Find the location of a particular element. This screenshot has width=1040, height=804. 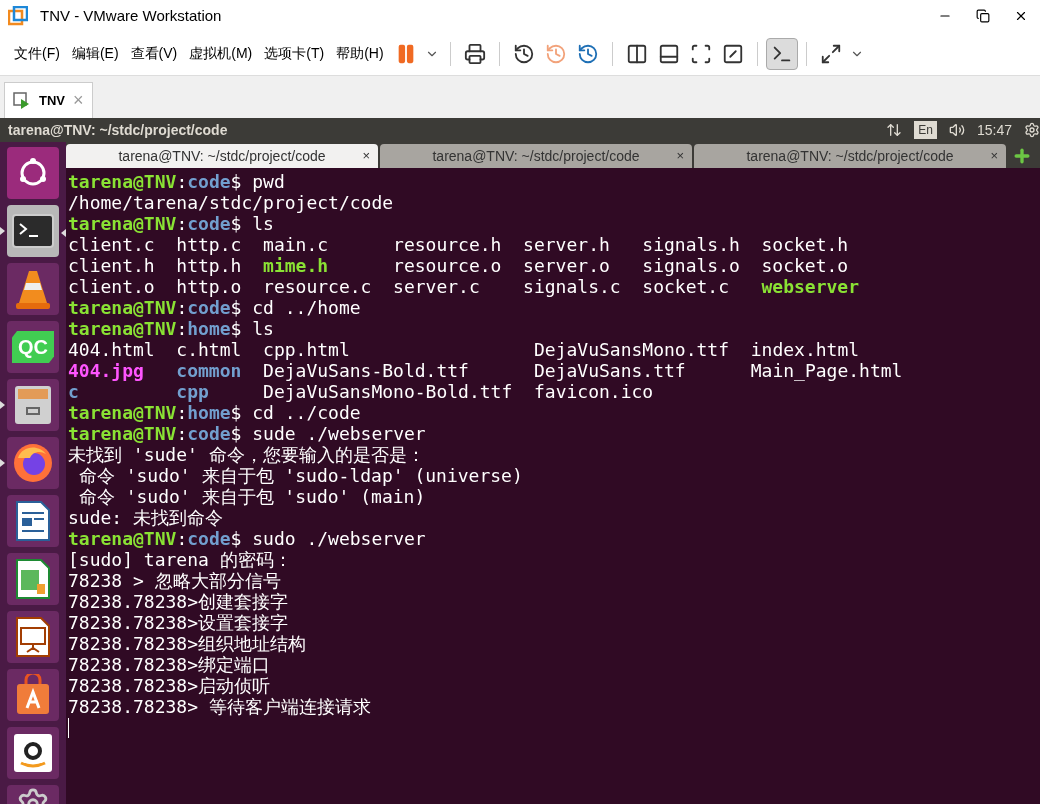

file-name: 404.html is located at coordinates (111, 349).